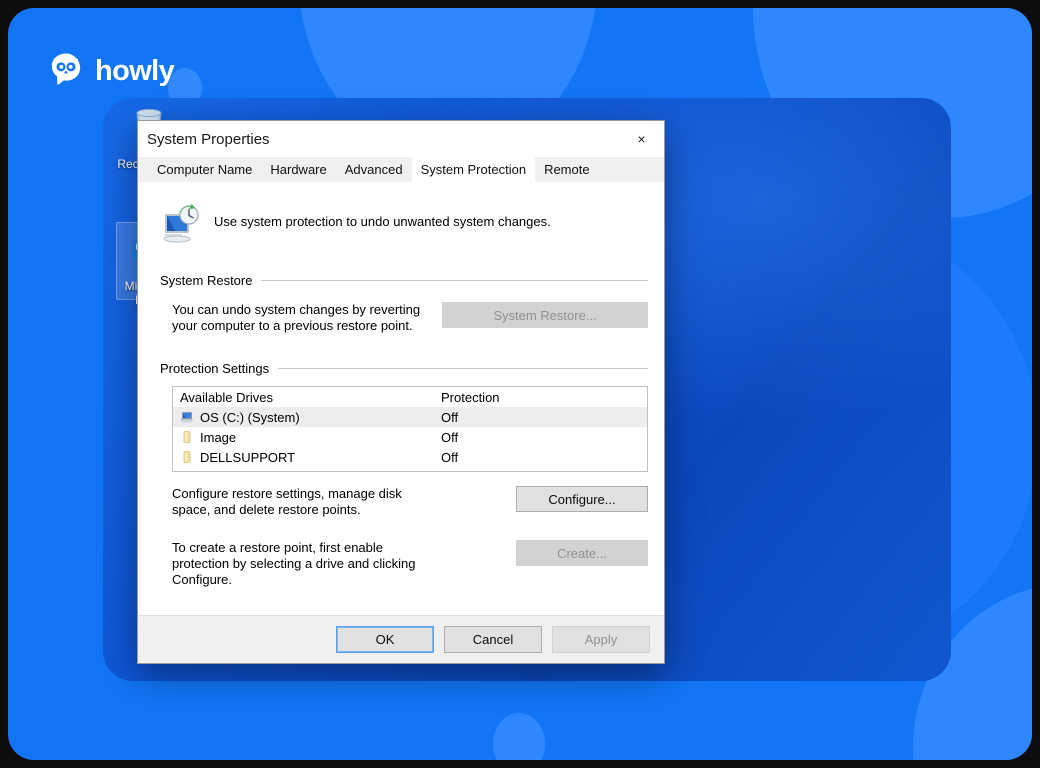 Image resolution: width=1040 pixels, height=768 pixels. Describe the element at coordinates (410, 437) in the screenshot. I see `table-row: Image Off` at that location.